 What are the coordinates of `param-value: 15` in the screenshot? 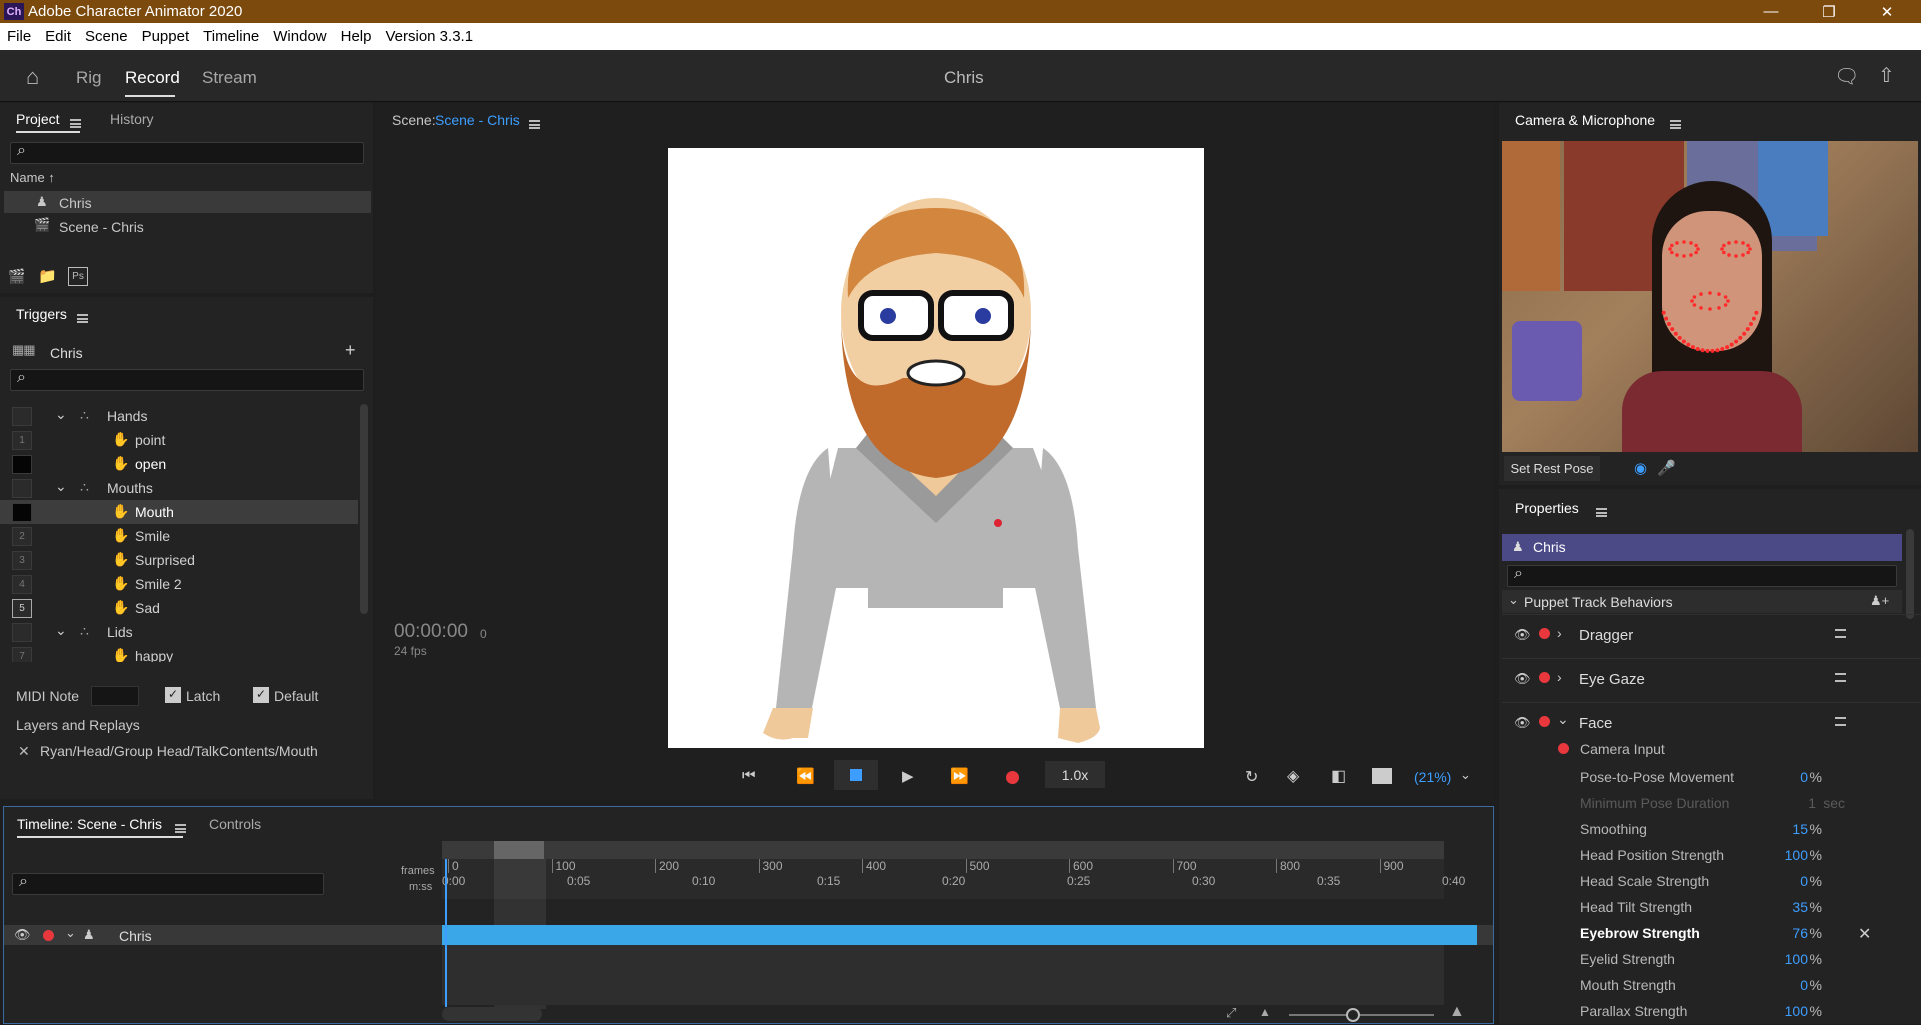 It's located at (1800, 829).